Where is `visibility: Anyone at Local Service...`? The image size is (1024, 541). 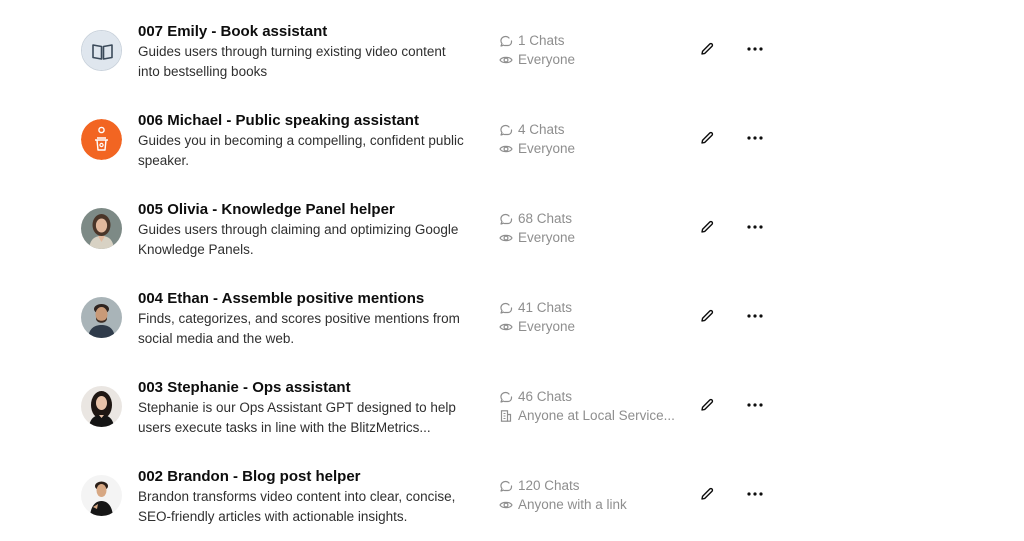
visibility: Anyone at Local Service... is located at coordinates (587, 416).